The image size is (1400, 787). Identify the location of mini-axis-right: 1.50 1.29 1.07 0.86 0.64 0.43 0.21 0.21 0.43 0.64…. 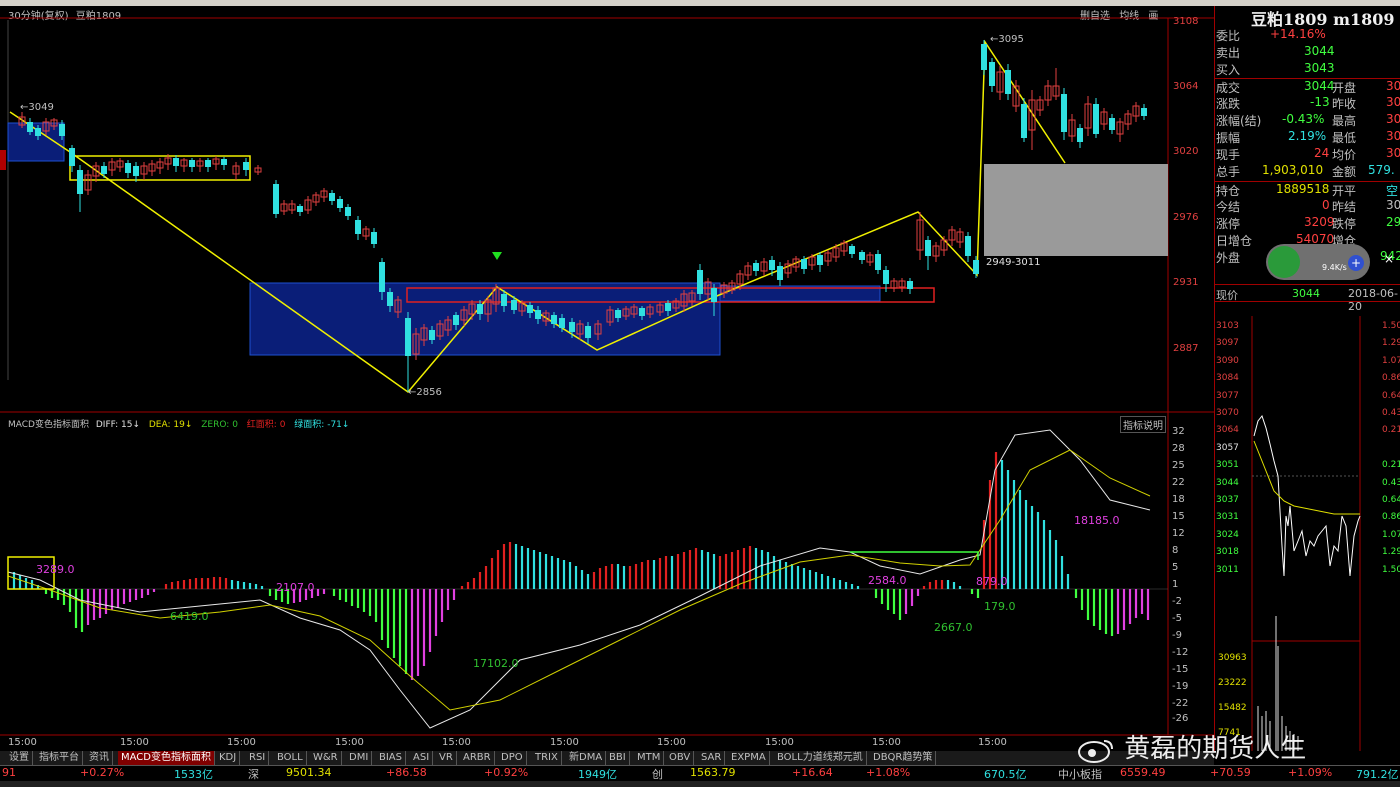
(1391, 448).